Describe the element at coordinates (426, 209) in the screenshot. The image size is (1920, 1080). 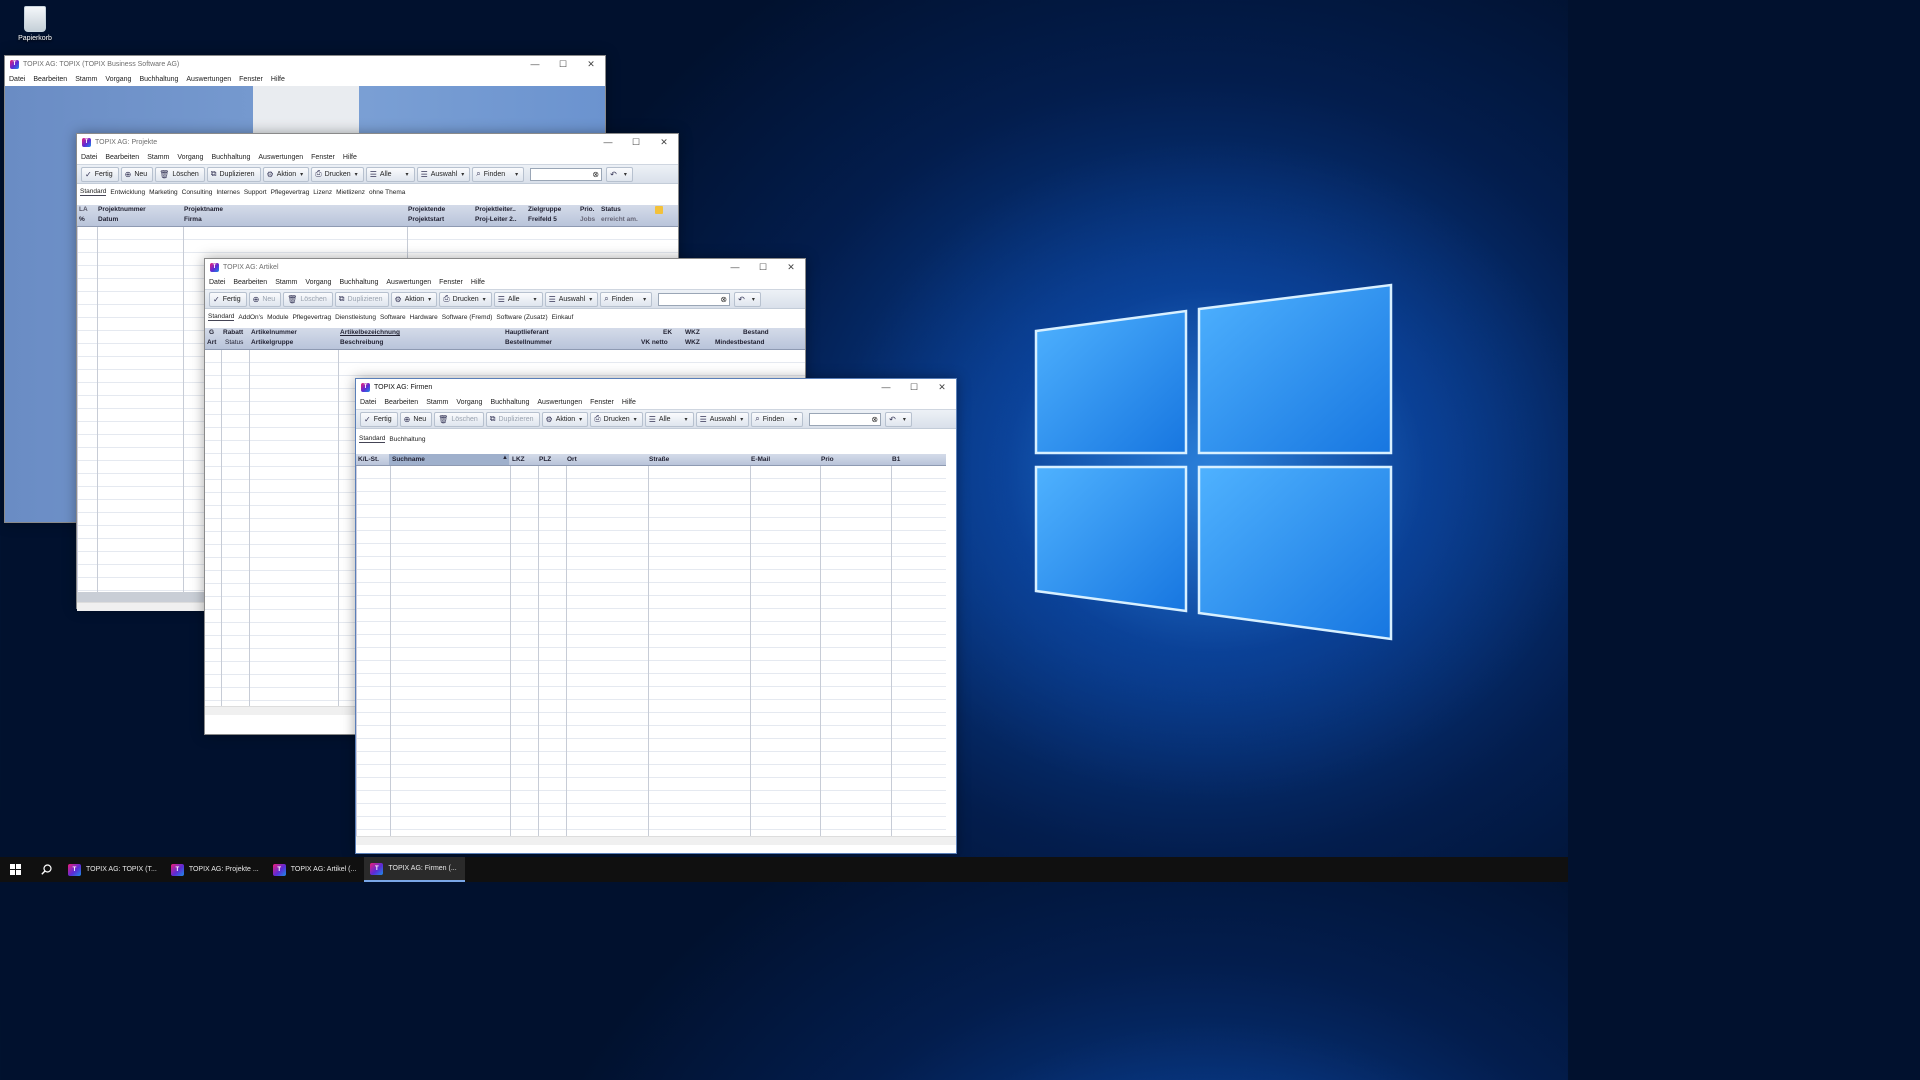
I see `col-projektende: Projektende` at that location.